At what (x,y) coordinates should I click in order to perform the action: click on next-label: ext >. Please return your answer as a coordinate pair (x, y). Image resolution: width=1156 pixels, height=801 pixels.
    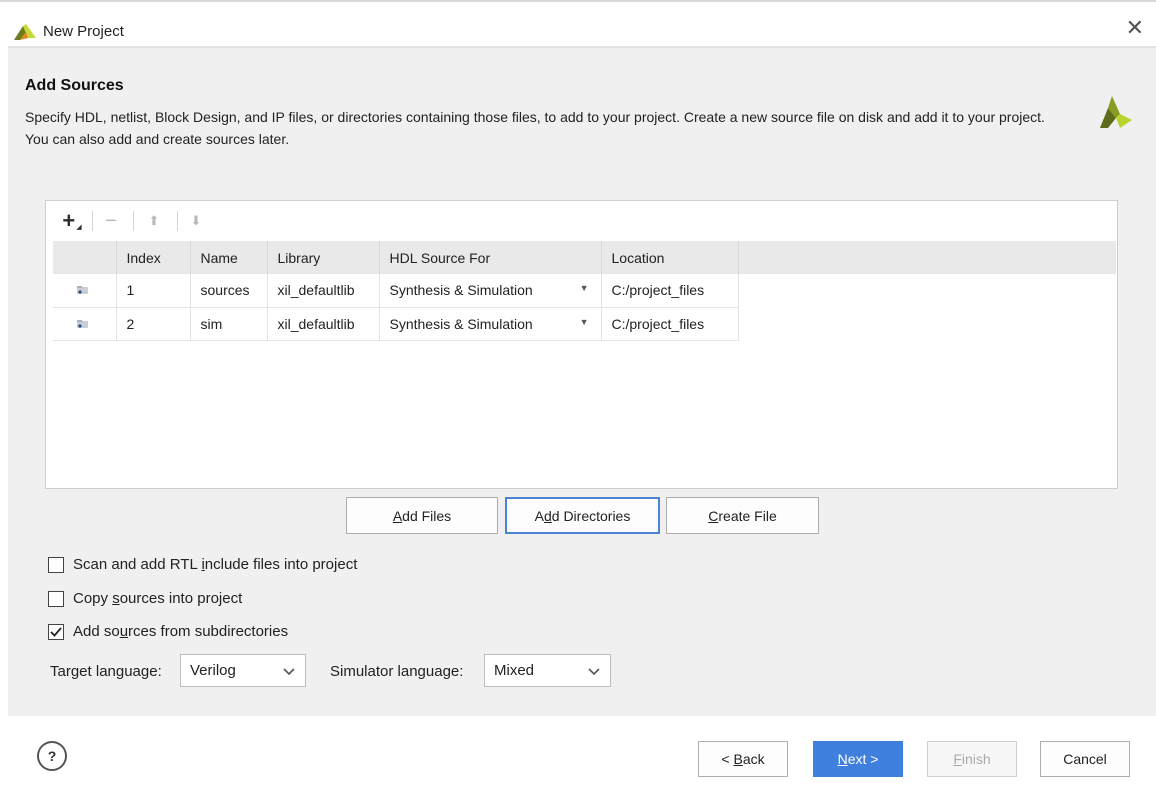
    Looking at the image, I should click on (863, 759).